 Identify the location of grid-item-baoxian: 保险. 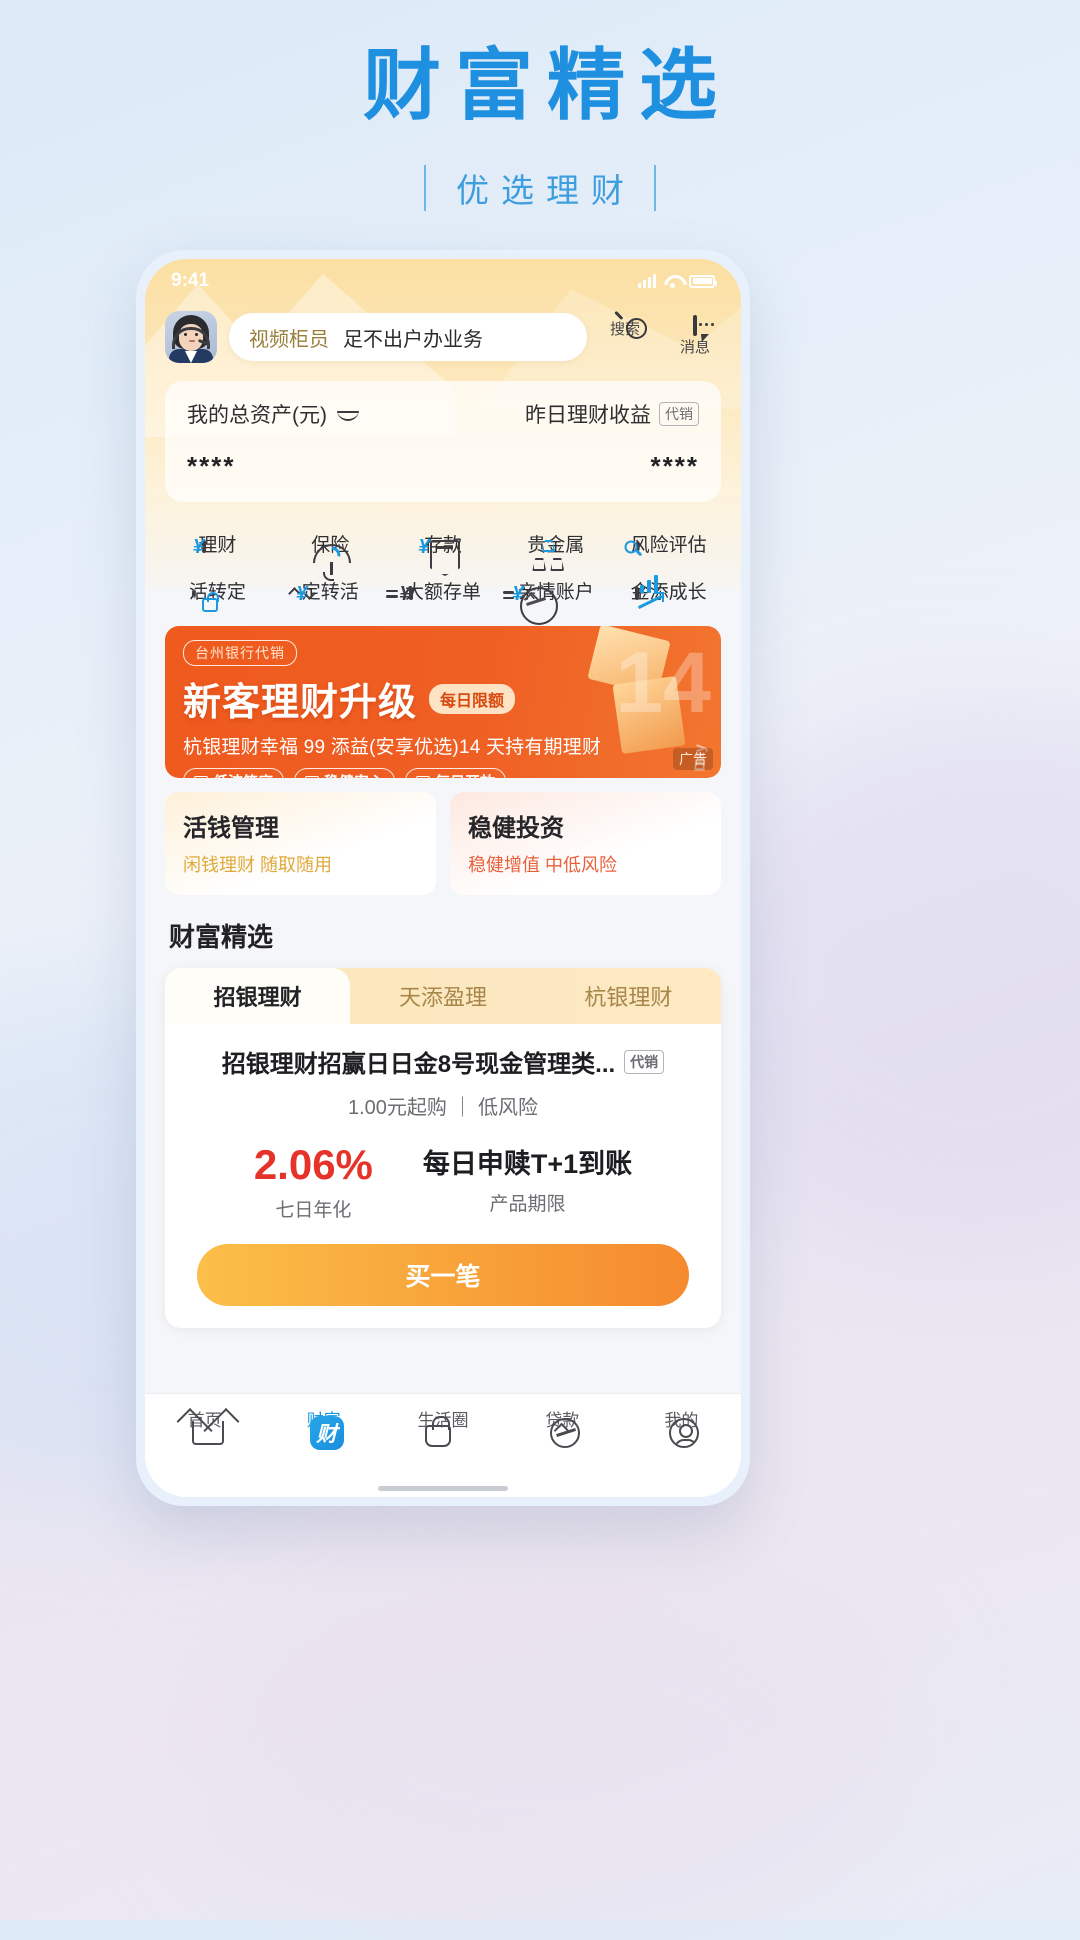
(330, 548).